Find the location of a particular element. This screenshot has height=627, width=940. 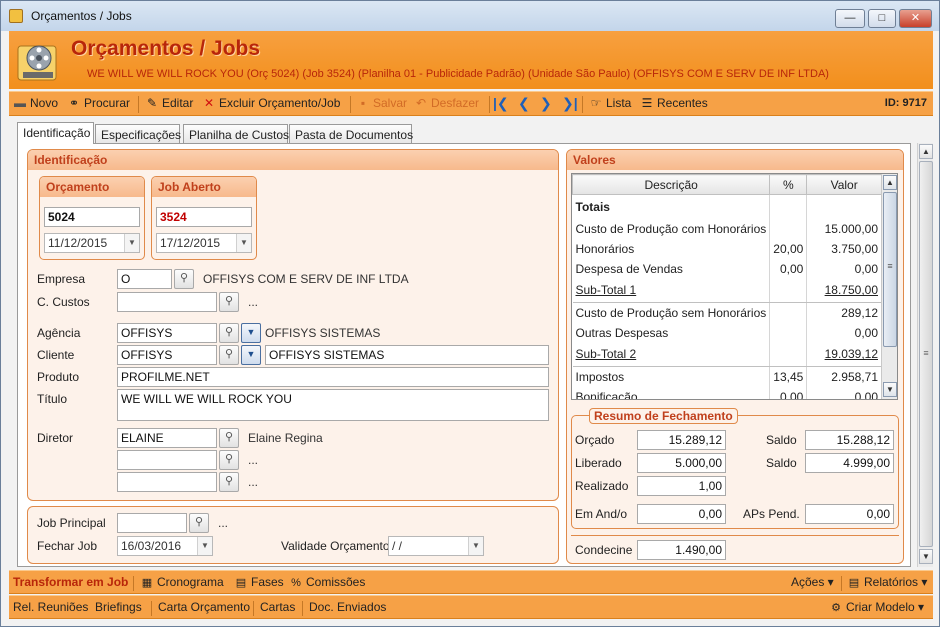

cronograma-button: ▦ Cronograma is located at coordinates (182, 582).